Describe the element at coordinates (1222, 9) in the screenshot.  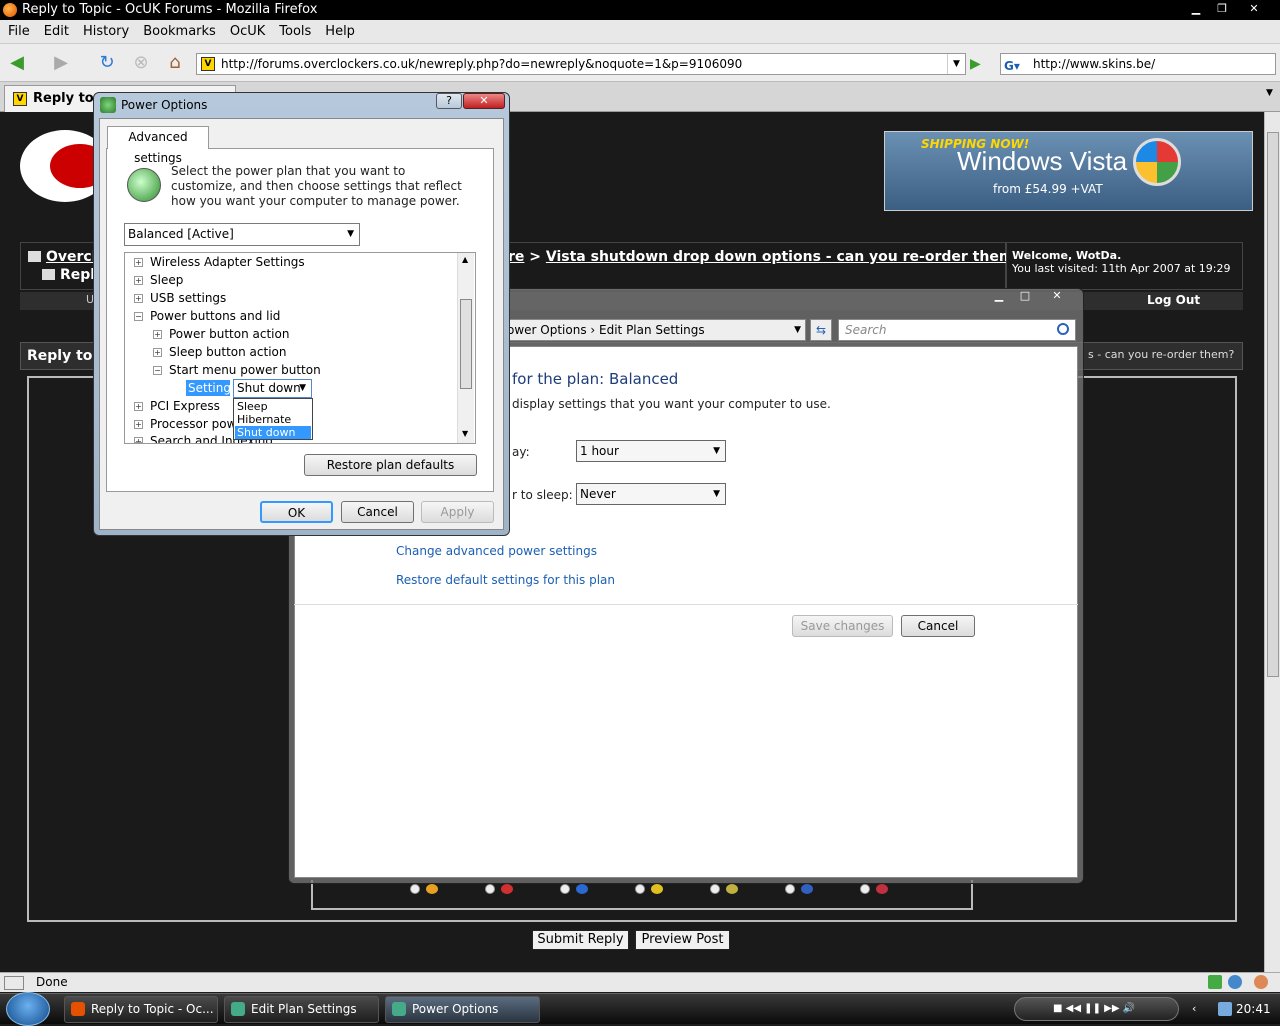
I see `maximize-button: ❐` at that location.